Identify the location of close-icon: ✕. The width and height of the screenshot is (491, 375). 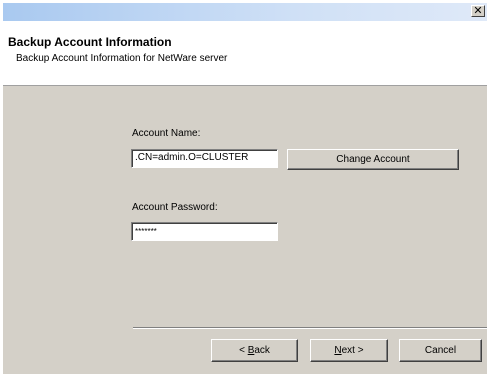
(477, 11).